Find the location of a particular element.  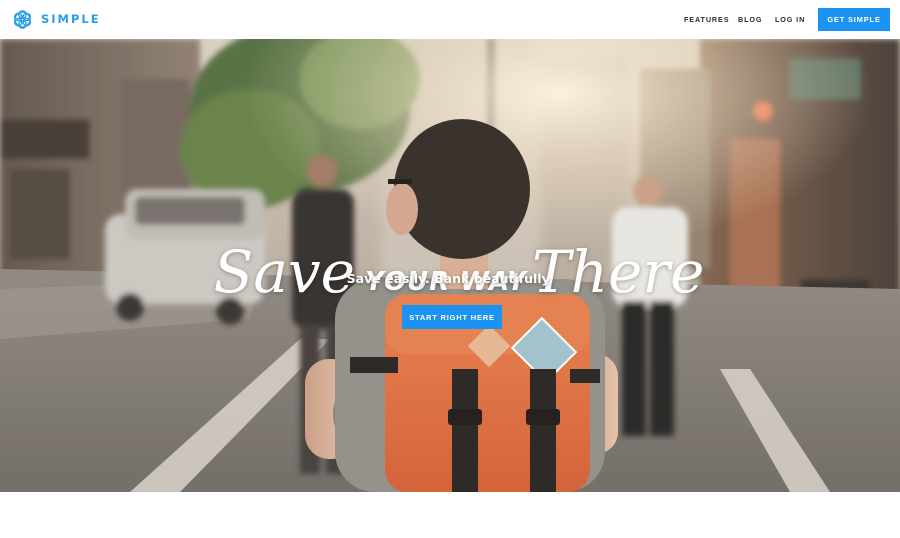

simple-logo-icon is located at coordinates (22, 19).